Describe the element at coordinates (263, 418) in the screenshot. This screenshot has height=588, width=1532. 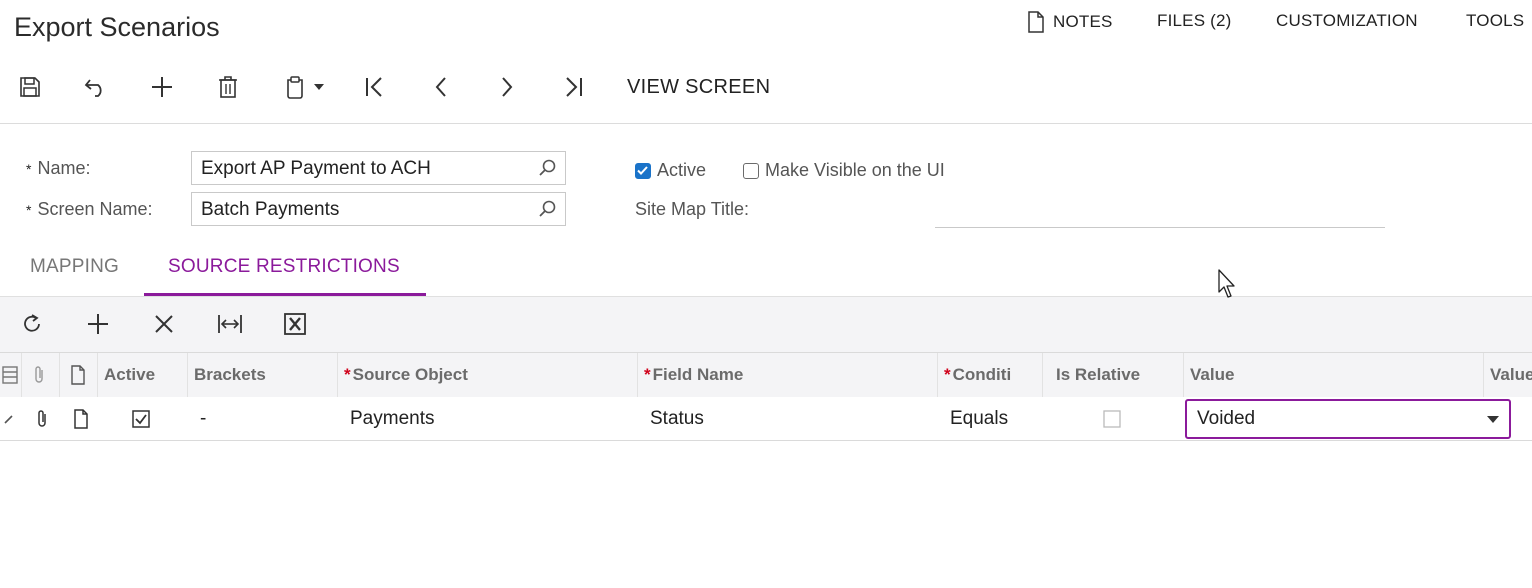
I see `row-brackets-cell: -` at that location.